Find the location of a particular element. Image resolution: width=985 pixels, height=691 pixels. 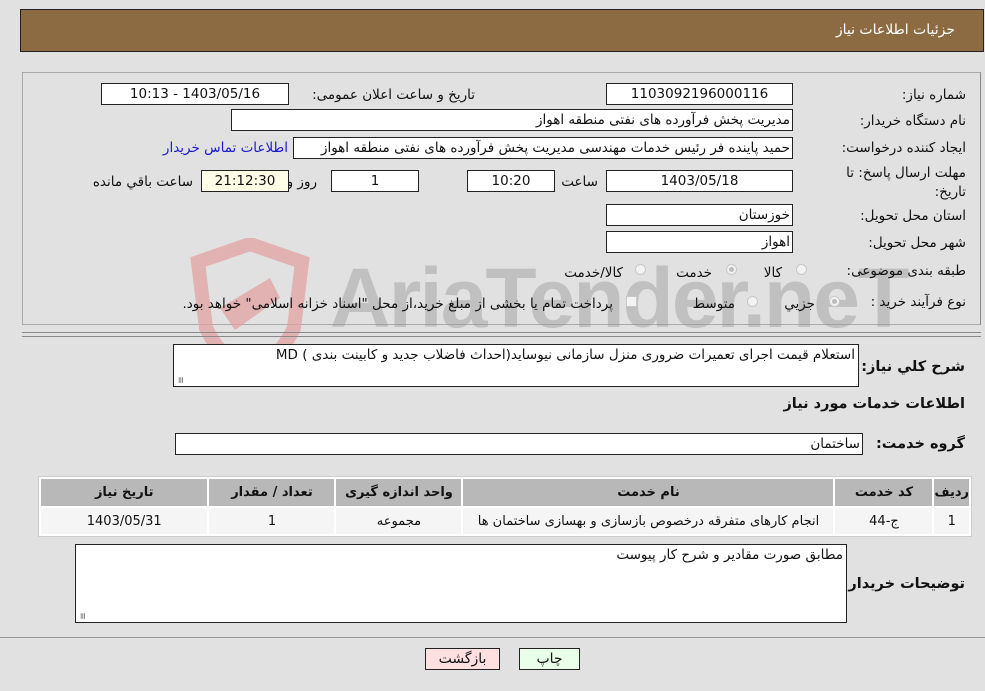

province-label: استان محل تحویل: is located at coordinates (913, 216).